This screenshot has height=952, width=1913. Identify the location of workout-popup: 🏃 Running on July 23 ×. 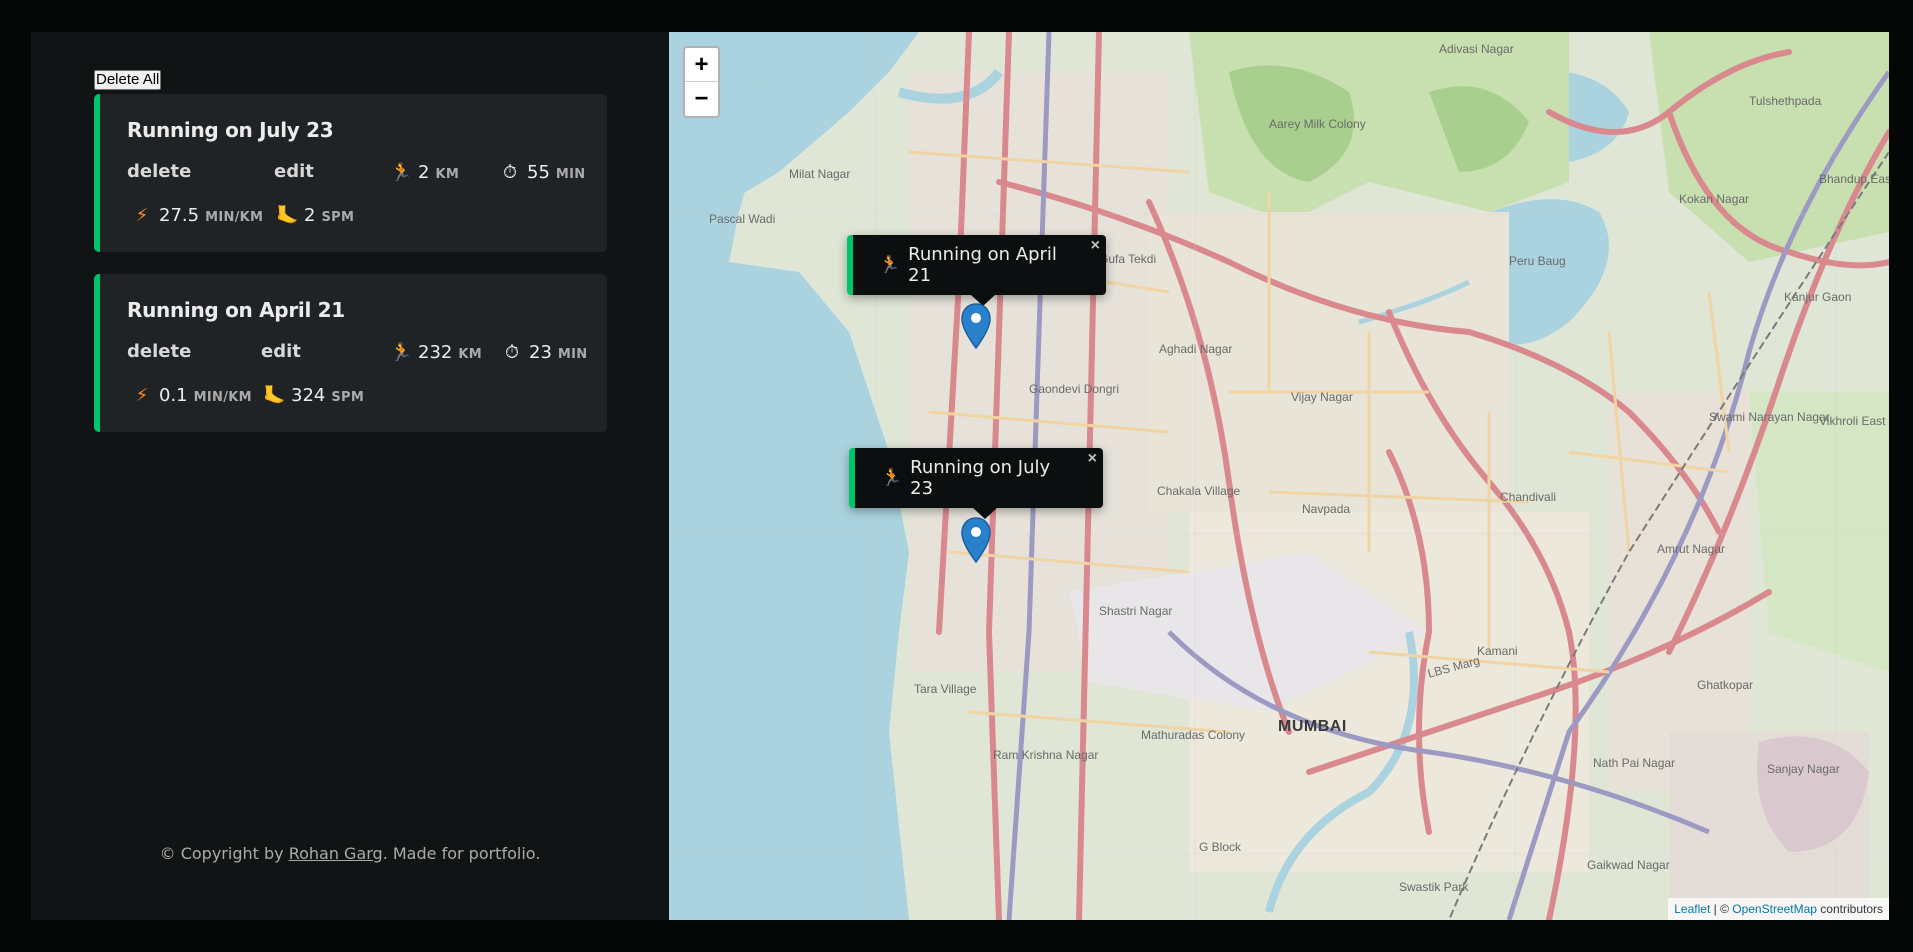
(976, 483).